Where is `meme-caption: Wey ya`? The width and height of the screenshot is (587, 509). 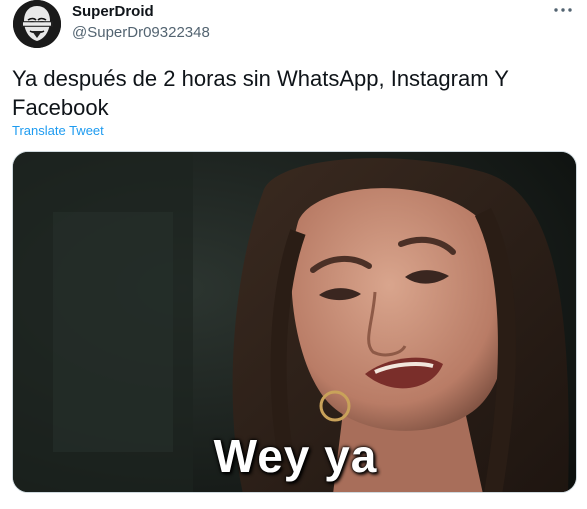
meme-caption: Wey ya is located at coordinates (295, 456).